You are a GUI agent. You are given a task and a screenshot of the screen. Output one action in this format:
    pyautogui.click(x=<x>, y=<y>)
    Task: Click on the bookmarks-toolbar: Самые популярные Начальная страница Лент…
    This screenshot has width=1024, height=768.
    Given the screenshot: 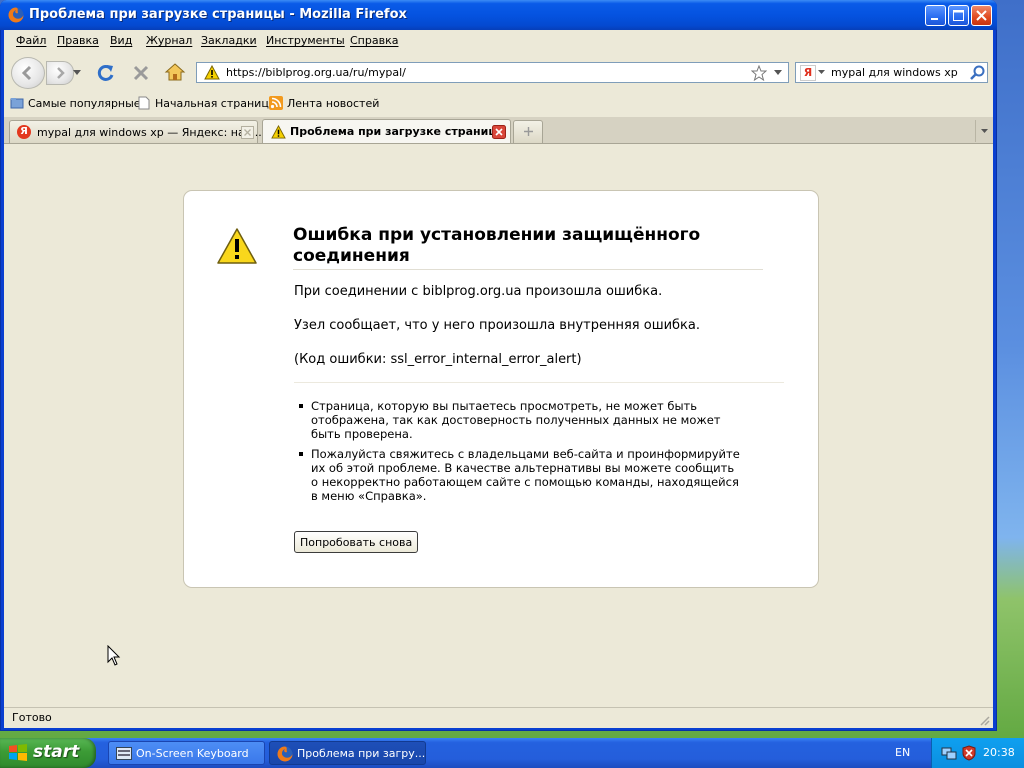 What is the action you would take?
    pyautogui.click(x=498, y=104)
    